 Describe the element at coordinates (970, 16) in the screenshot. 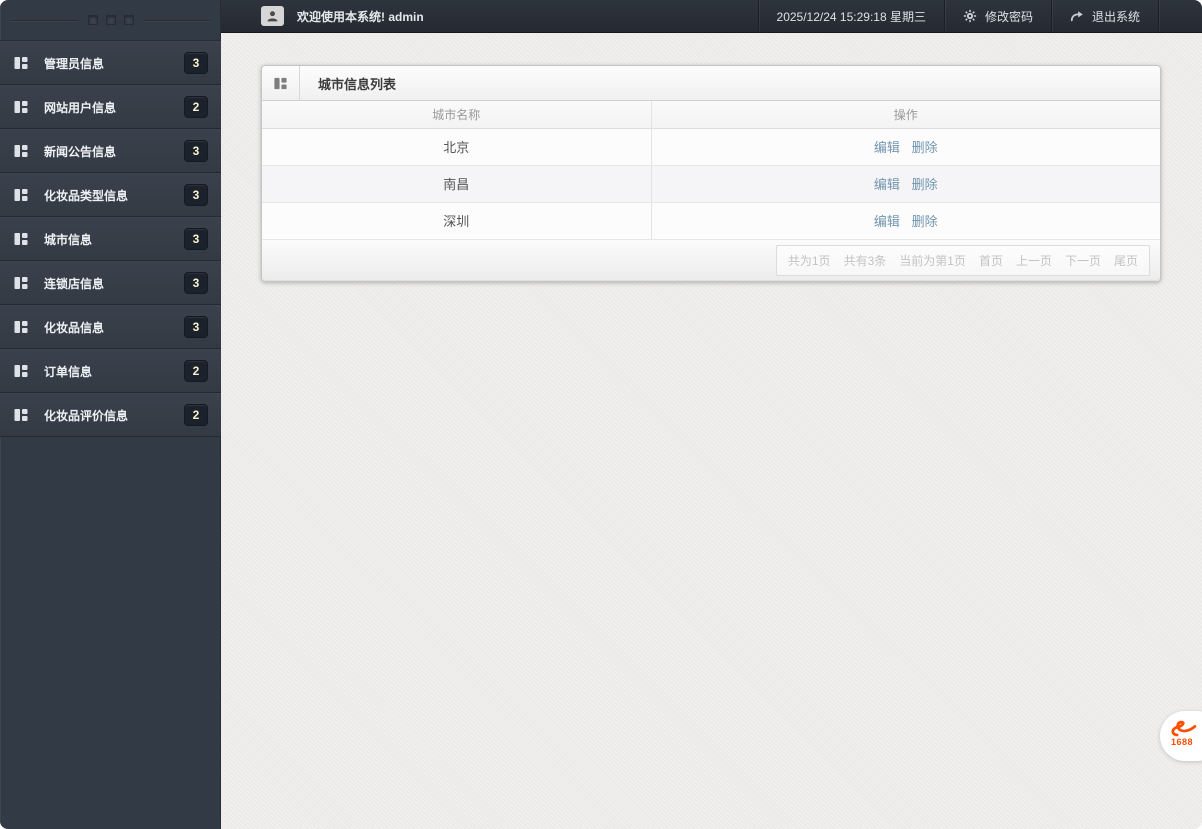

I see `gear-icon` at that location.